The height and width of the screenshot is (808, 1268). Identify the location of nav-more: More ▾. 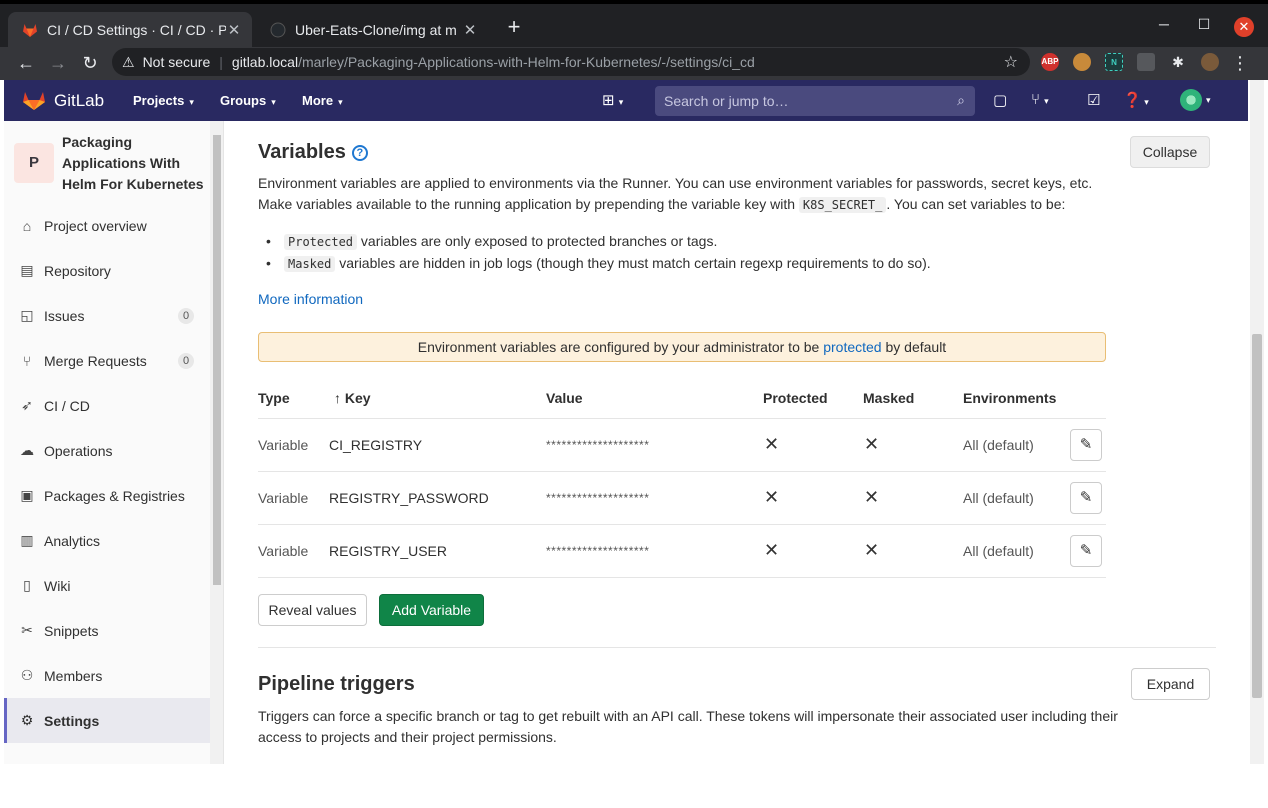
(322, 100).